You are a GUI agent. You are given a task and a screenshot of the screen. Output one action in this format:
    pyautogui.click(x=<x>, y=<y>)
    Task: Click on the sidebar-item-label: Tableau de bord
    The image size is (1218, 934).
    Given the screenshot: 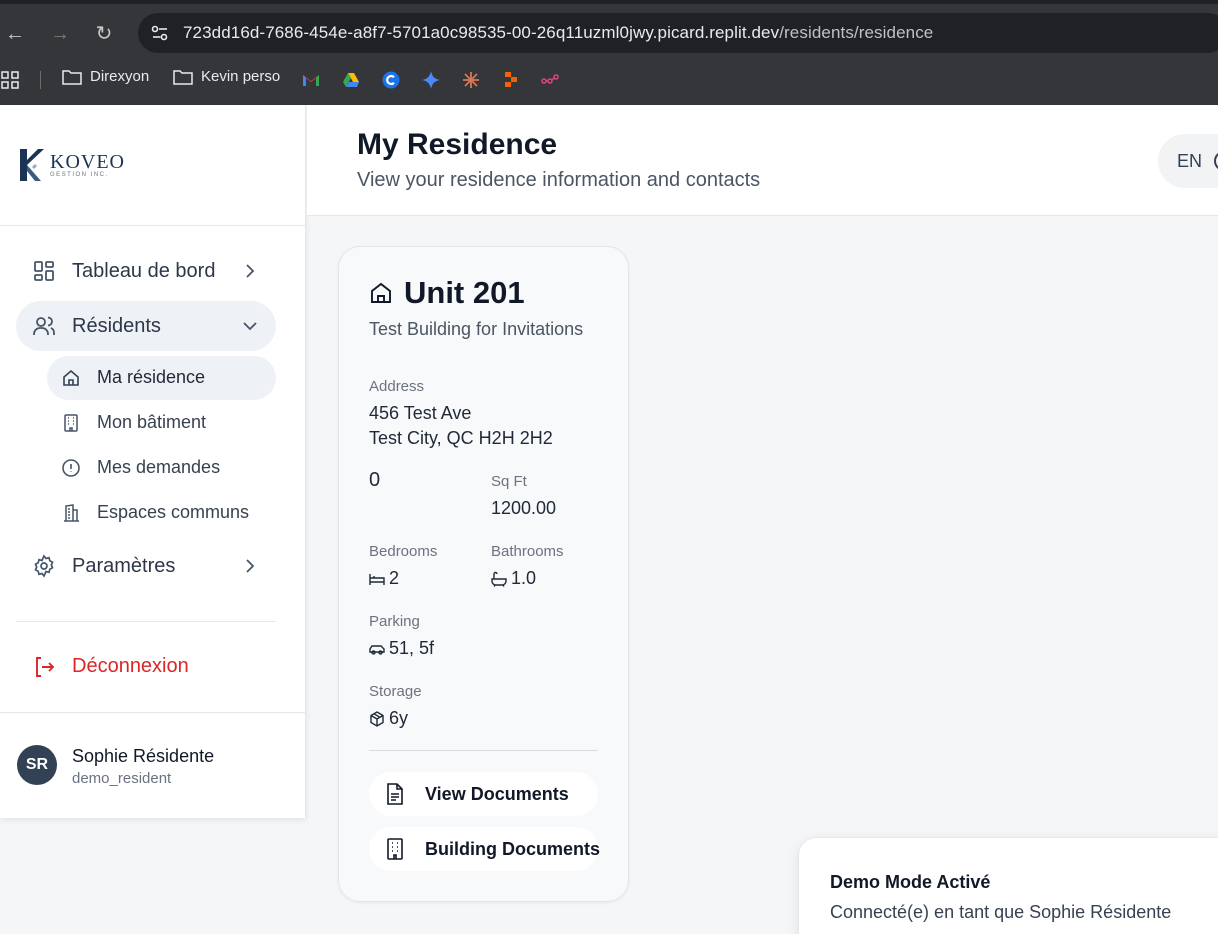 What is the action you would take?
    pyautogui.click(x=144, y=270)
    